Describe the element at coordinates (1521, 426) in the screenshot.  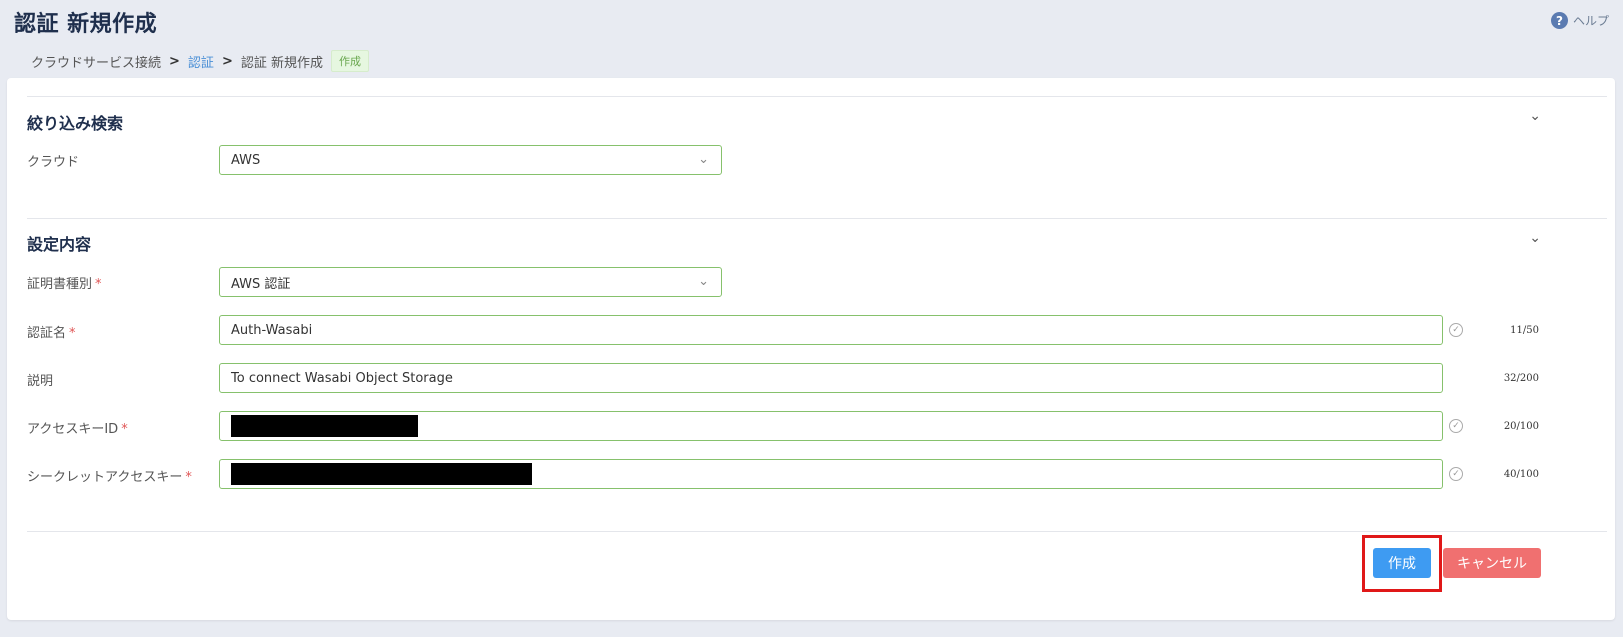
I see `access-key-counter: 20/100` at that location.